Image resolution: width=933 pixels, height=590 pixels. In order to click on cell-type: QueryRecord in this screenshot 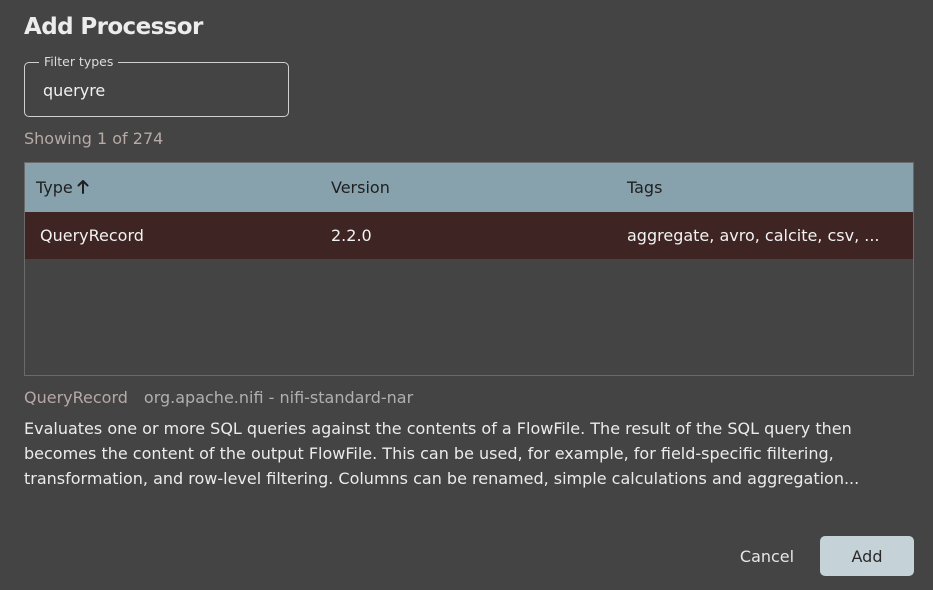, I will do `click(92, 235)`.